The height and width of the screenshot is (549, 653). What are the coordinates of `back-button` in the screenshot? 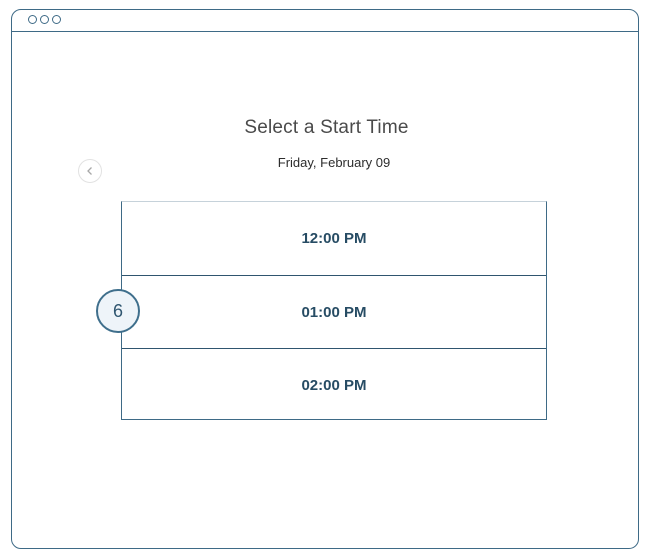 It's located at (90, 171).